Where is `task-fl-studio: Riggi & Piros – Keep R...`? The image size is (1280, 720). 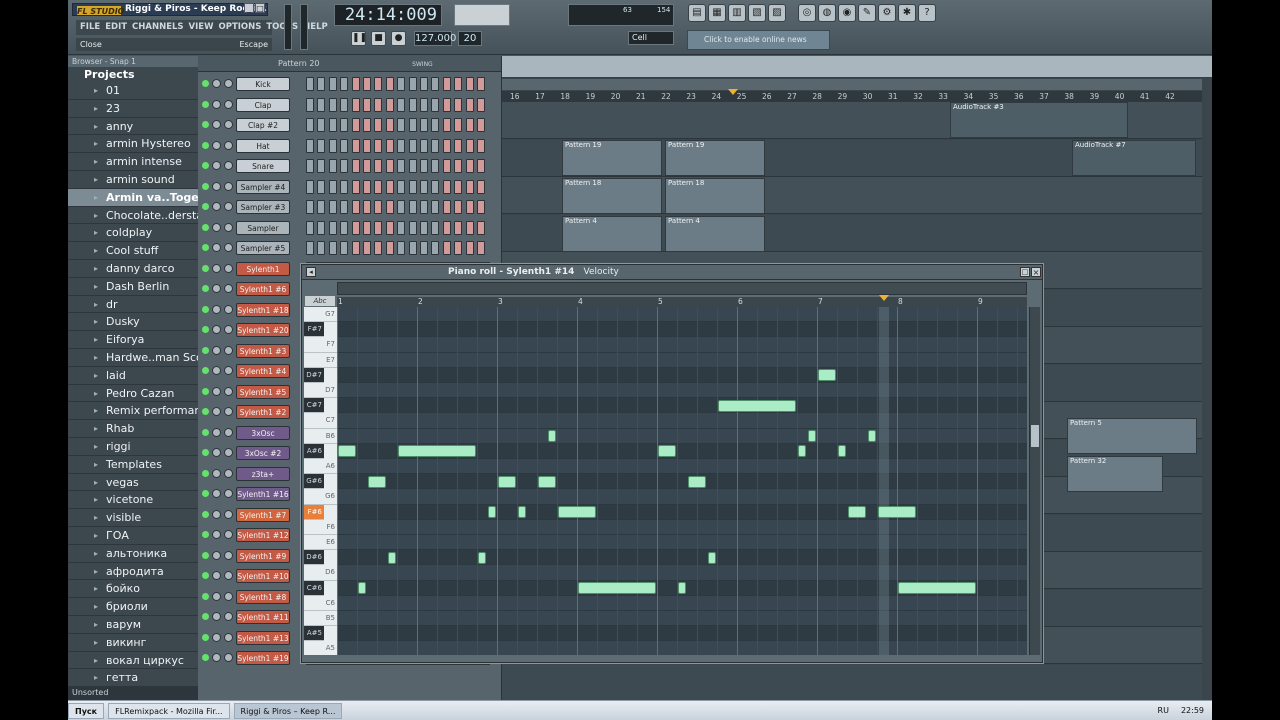
task-fl-studio: Riggi & Piros – Keep R... is located at coordinates (288, 710).